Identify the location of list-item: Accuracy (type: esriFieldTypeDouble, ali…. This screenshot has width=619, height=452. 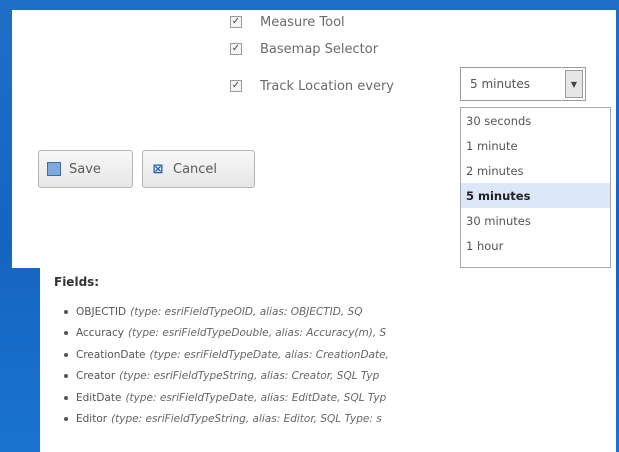
(226, 334).